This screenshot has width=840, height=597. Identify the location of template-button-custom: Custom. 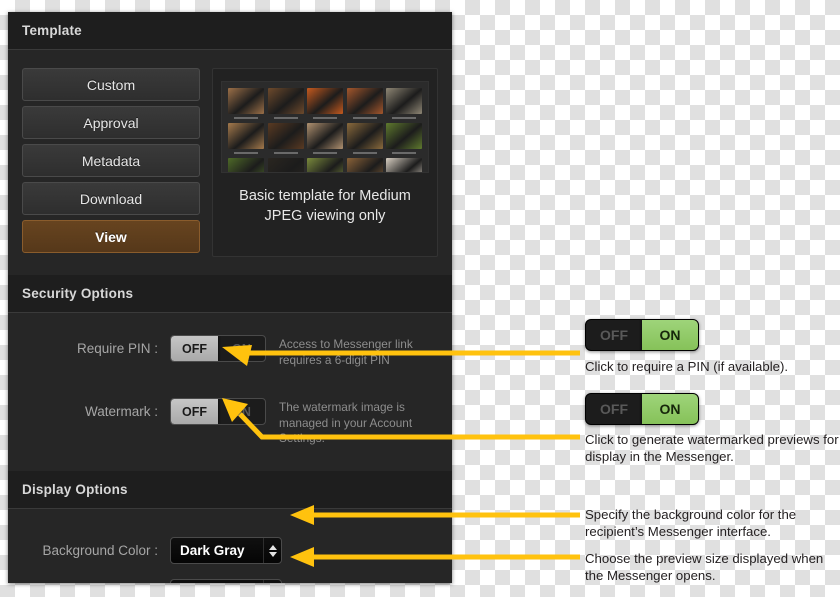
(111, 84).